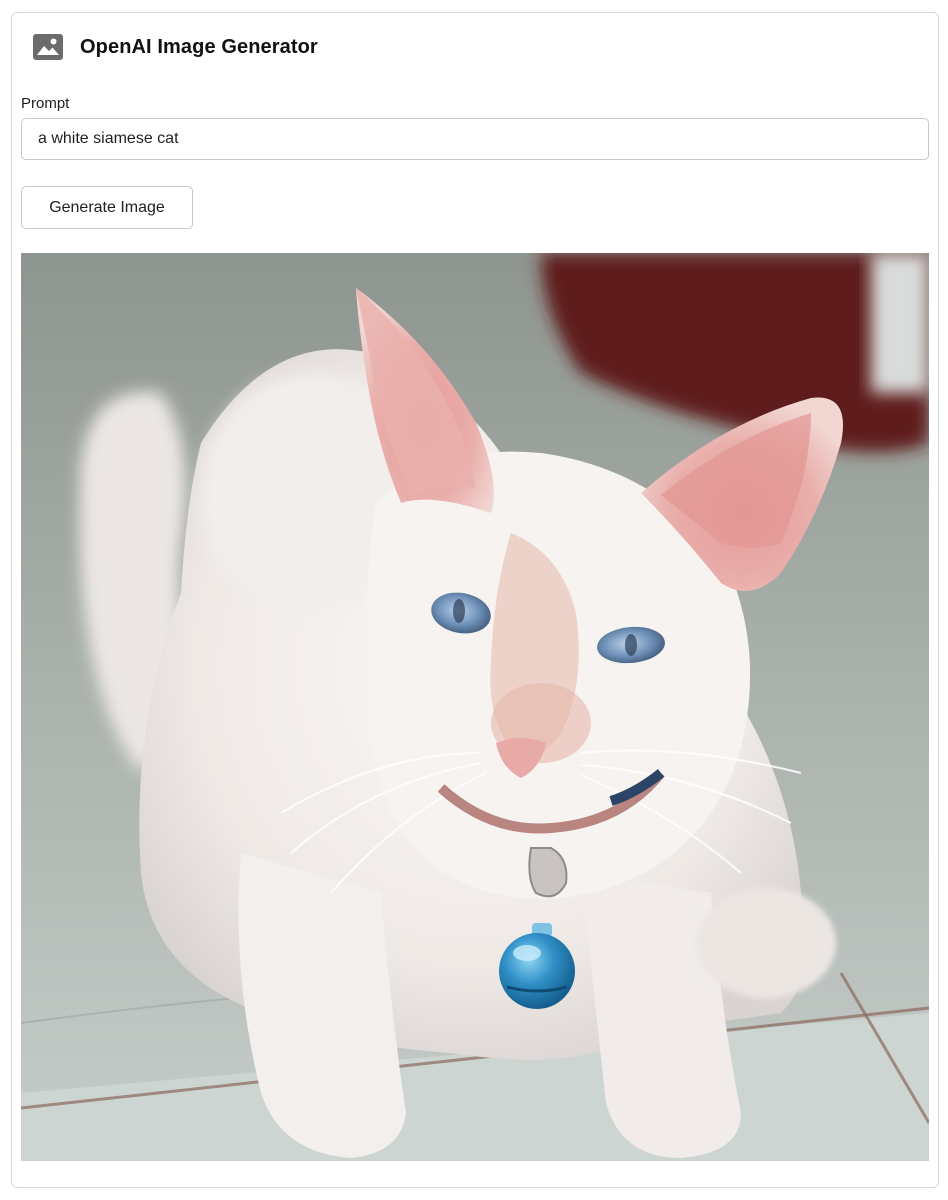 Image resolution: width=948 pixels, height=1200 pixels. What do you see at coordinates (107, 207) in the screenshot?
I see `generate-image-button: Generate Image` at bounding box center [107, 207].